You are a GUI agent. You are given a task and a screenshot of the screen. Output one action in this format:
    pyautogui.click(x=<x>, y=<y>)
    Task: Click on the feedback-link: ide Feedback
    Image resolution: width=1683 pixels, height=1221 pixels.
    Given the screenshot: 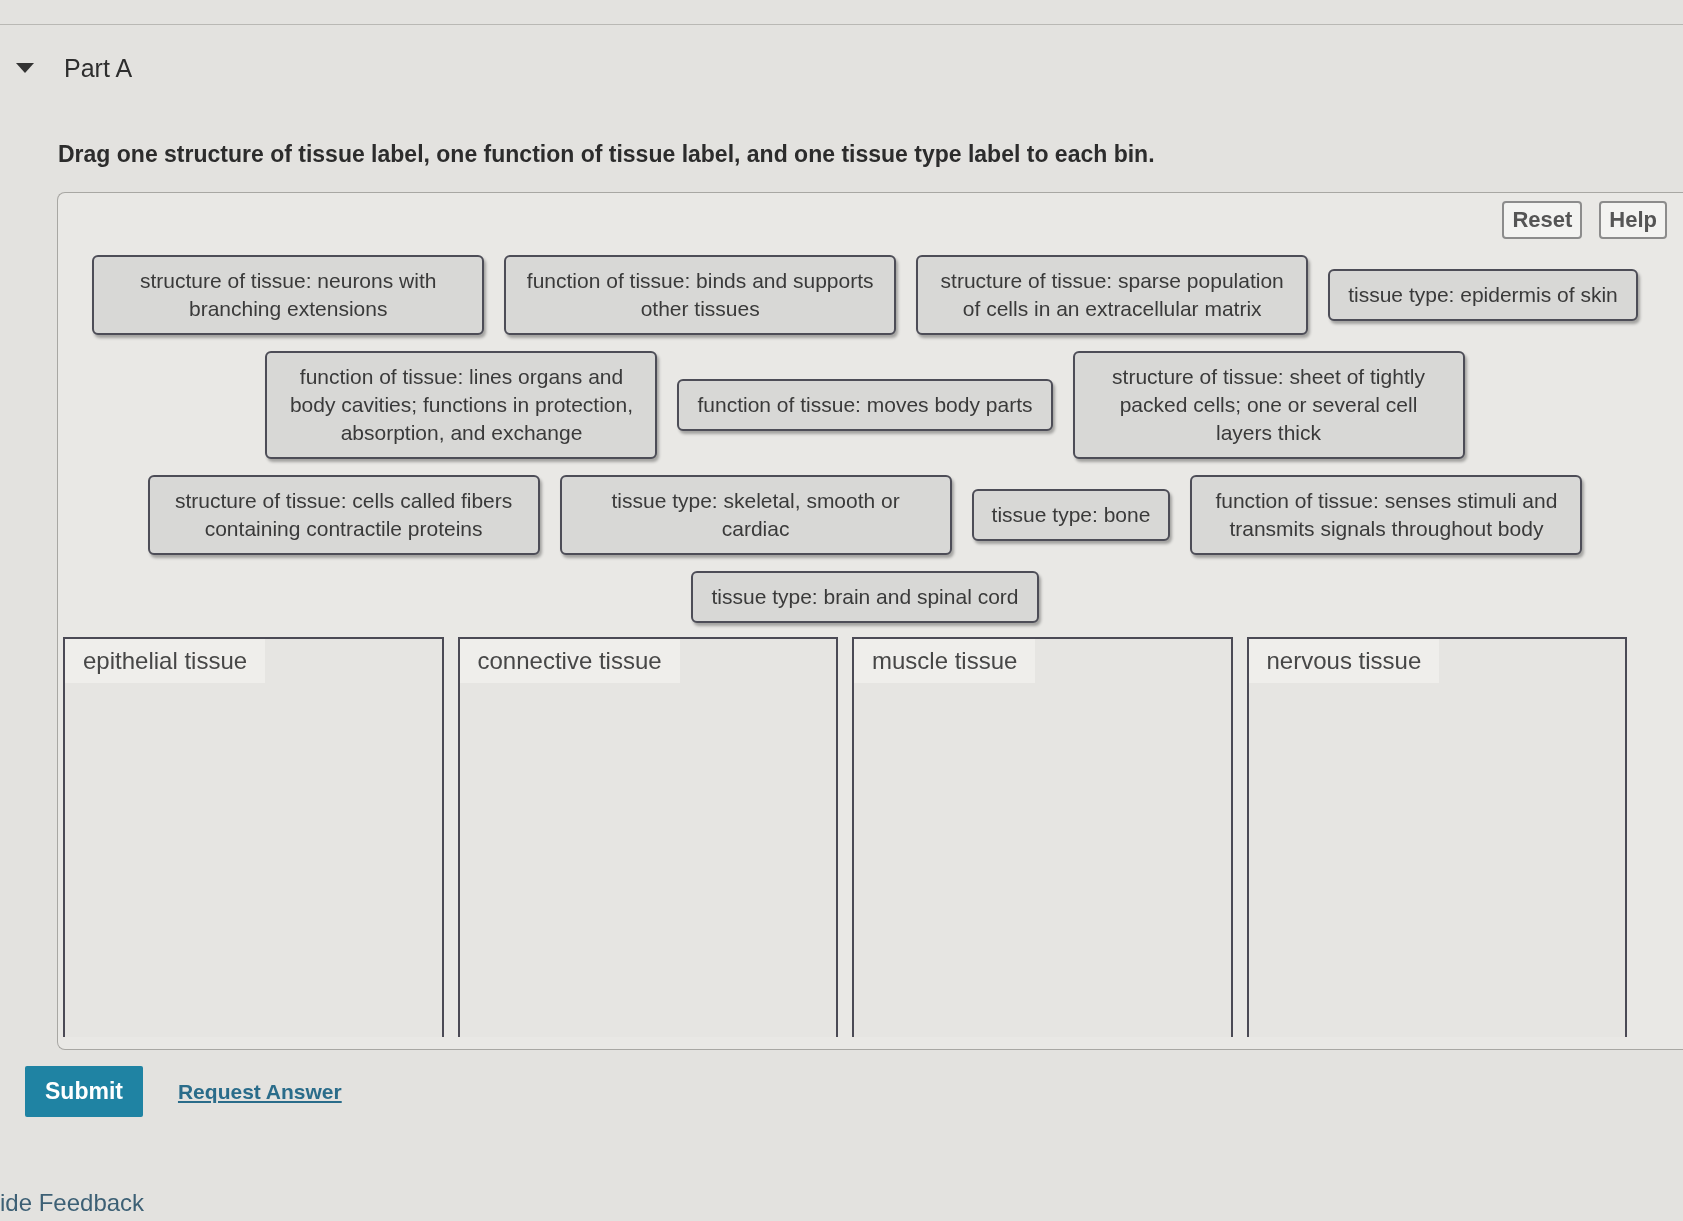 What is the action you would take?
    pyautogui.click(x=72, y=1203)
    